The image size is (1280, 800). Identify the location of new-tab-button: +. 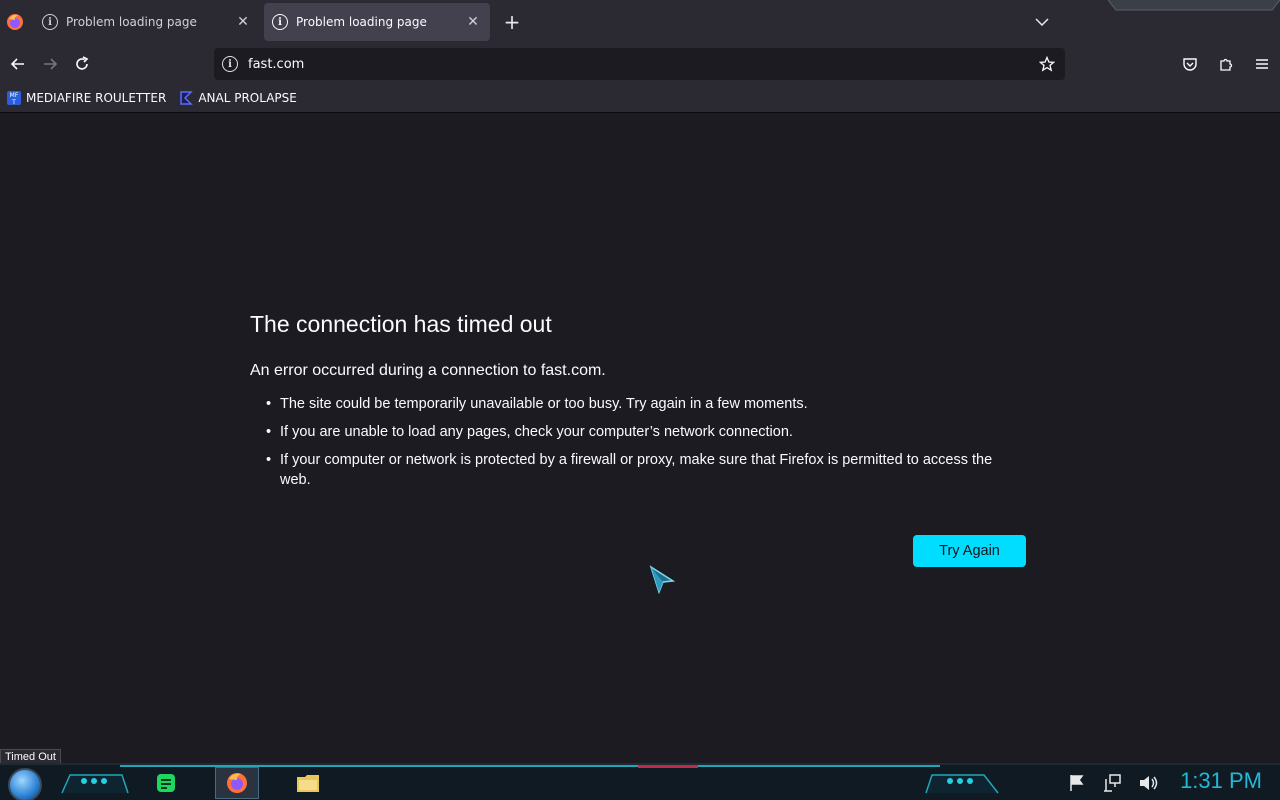
(512, 22).